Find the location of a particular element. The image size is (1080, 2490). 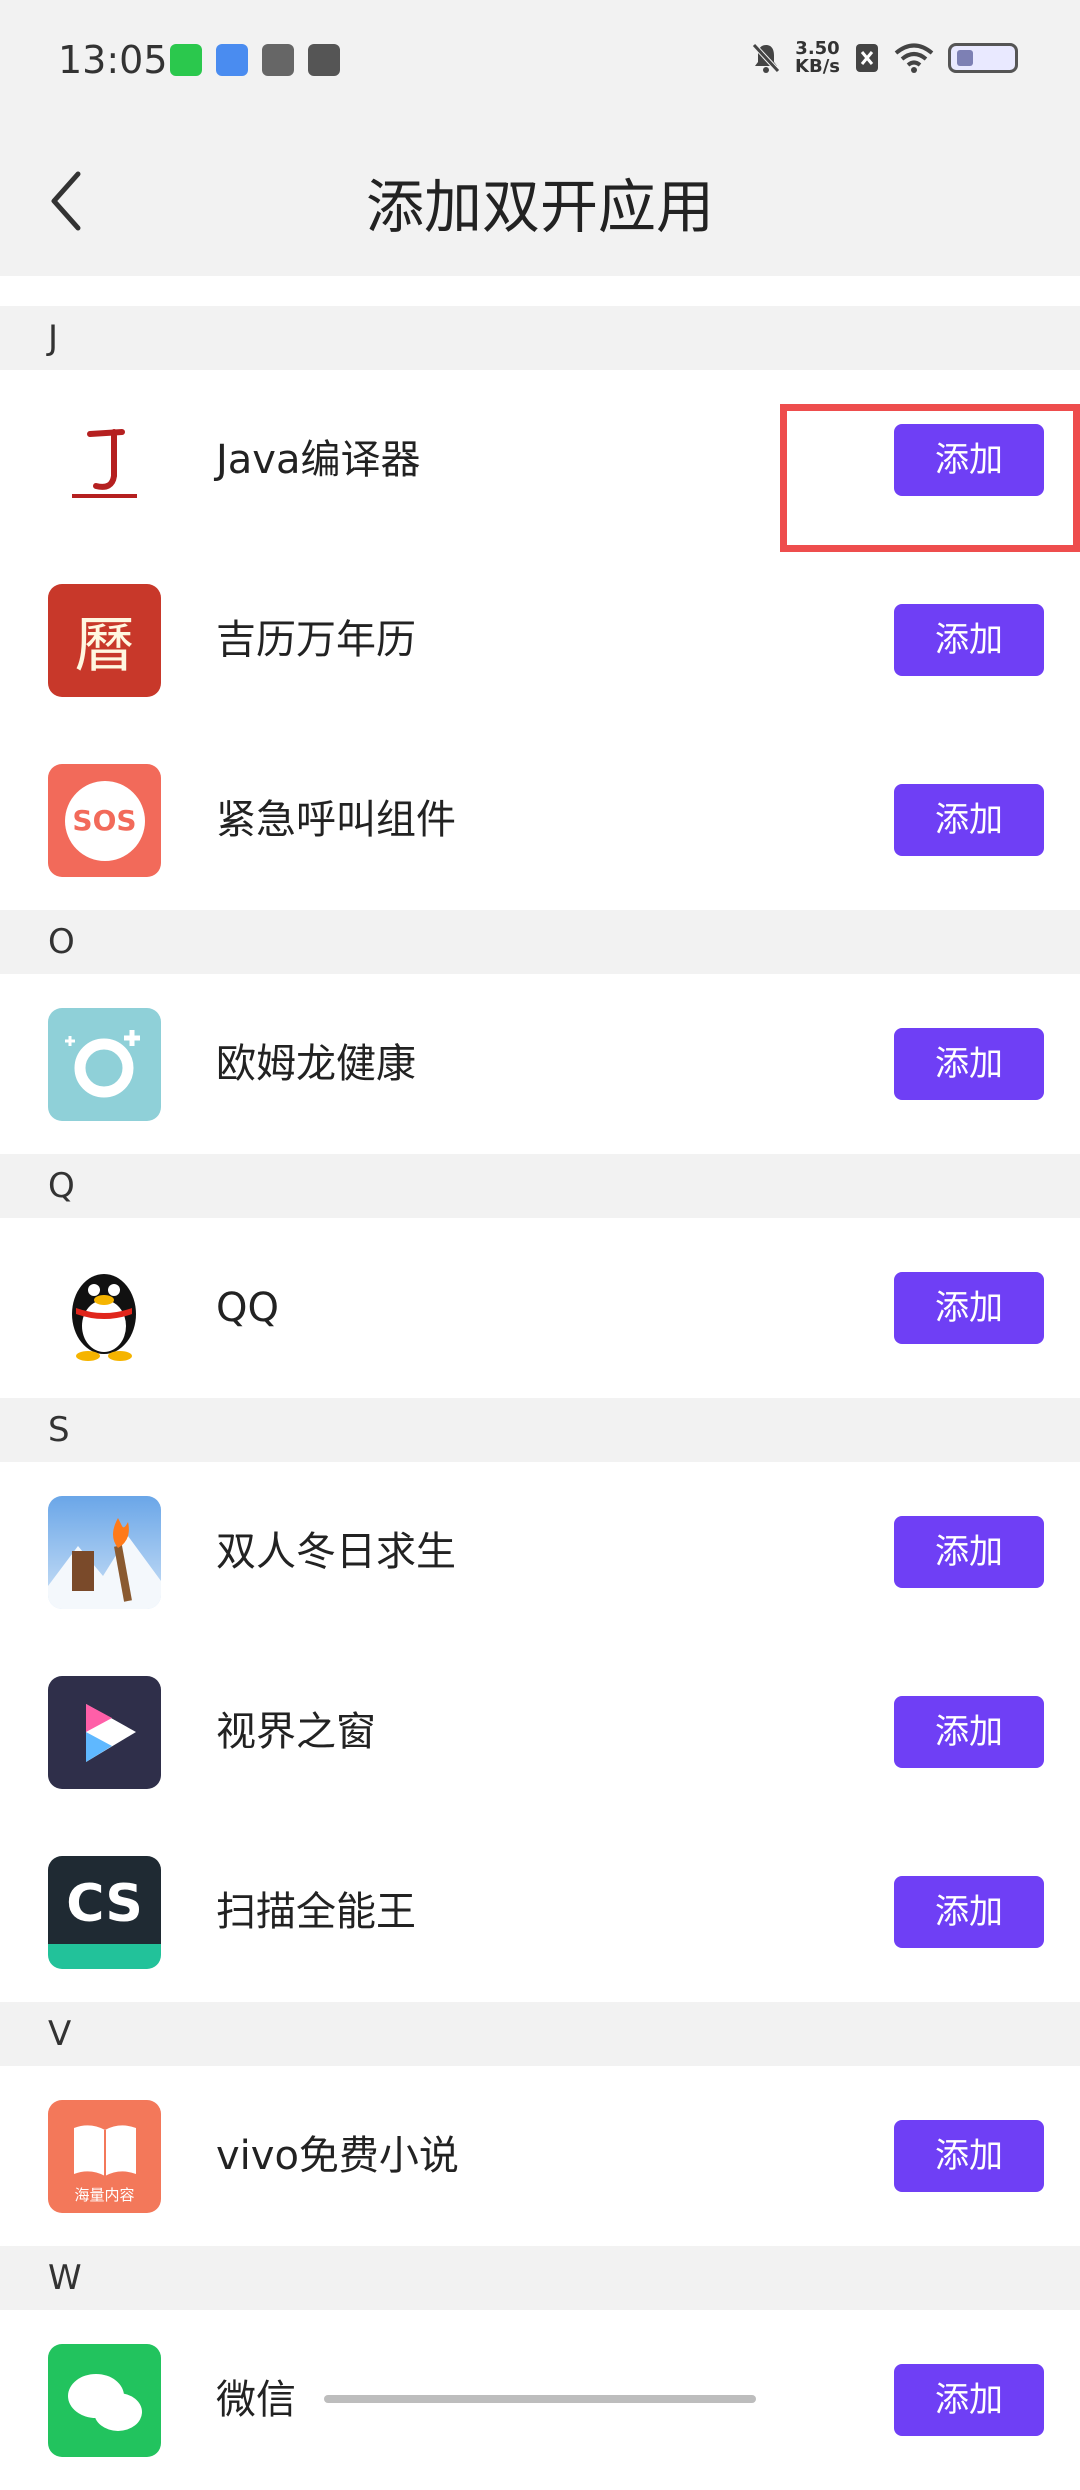

calendar-icon: 曆 is located at coordinates (104, 640).